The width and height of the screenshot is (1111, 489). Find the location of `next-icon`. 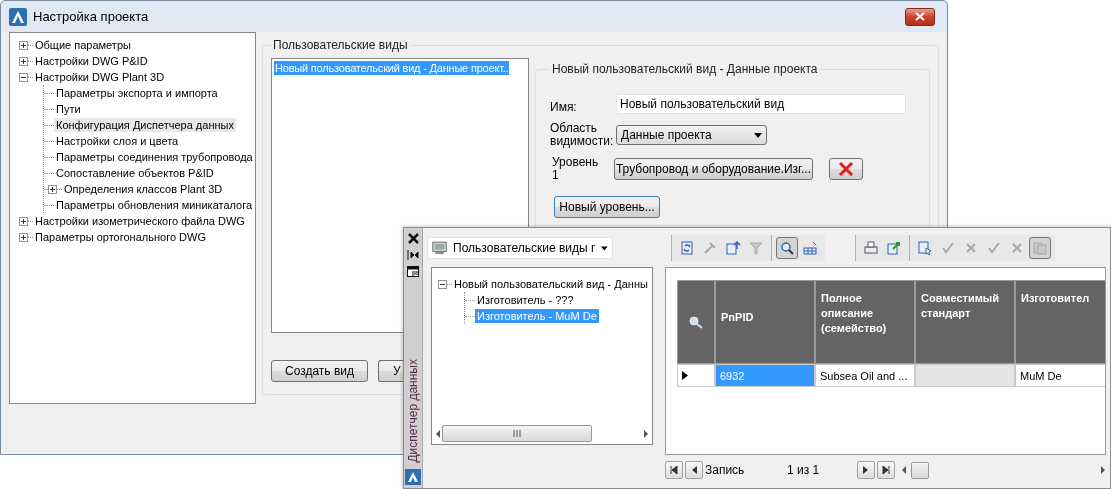

next-icon is located at coordinates (866, 470).